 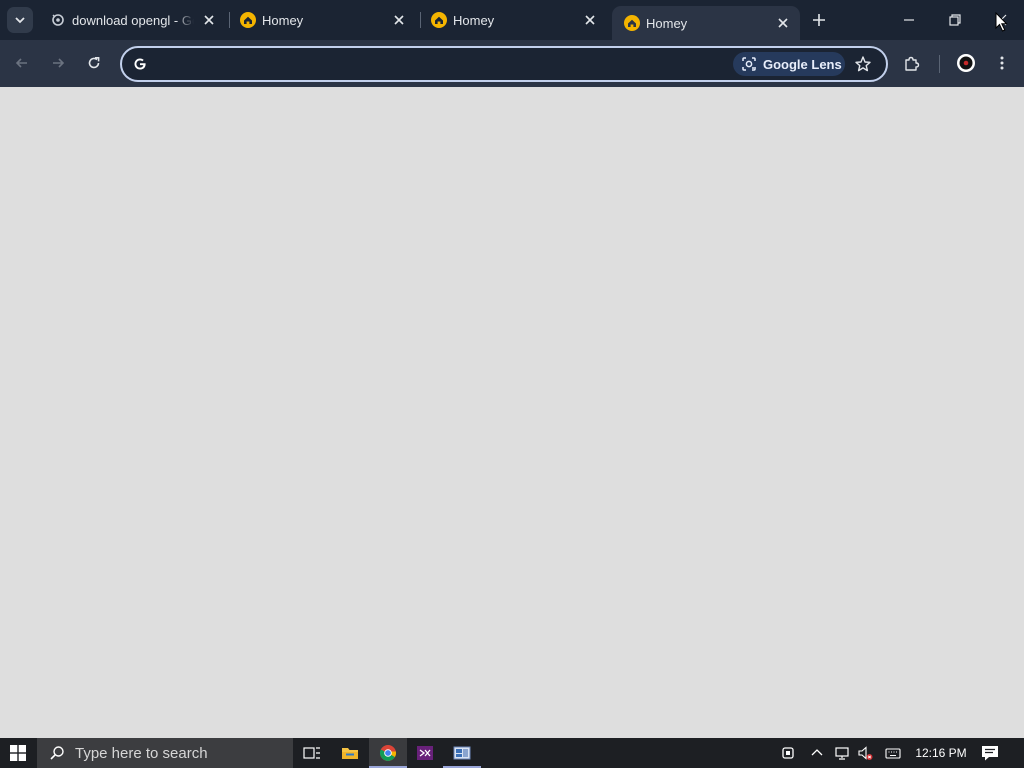 I want to click on minimize-icon, so click(x=909, y=20).